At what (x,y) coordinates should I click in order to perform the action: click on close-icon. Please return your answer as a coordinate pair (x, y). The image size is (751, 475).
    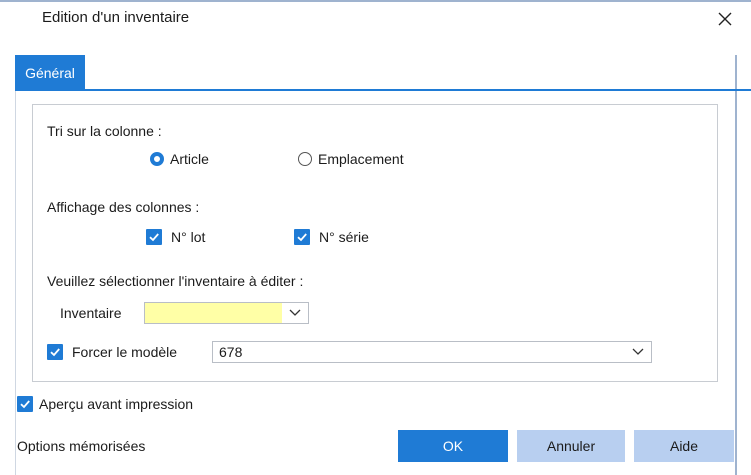
    Looking at the image, I should click on (725, 19).